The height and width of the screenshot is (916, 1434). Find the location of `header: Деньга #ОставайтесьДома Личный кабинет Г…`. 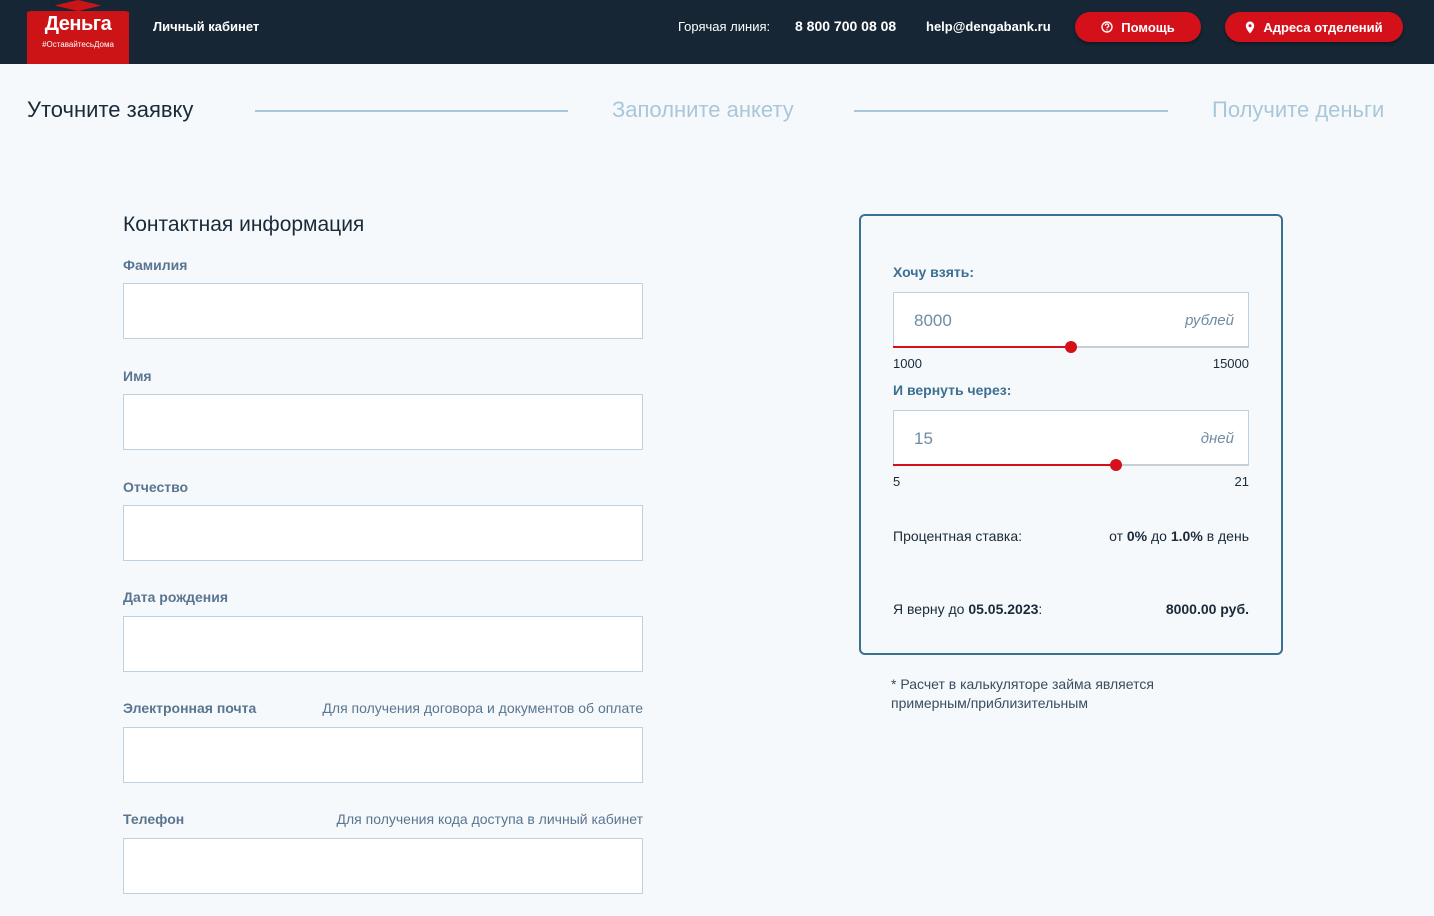

header: Деньга #ОставайтесьДома Личный кабинет Г… is located at coordinates (717, 32).